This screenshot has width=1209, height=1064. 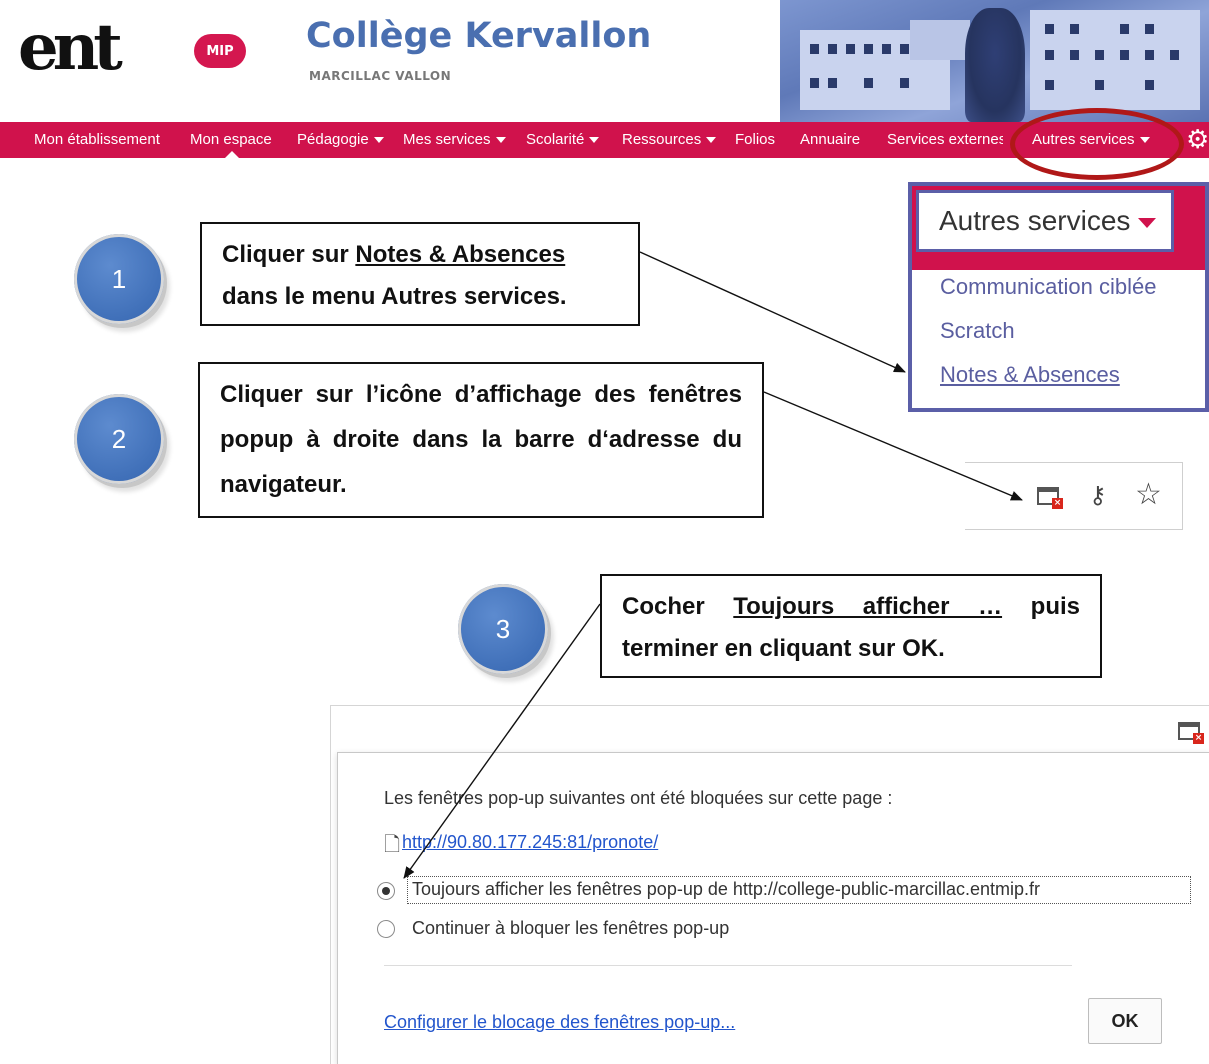 I want to click on page-icon: 🗋, so click(x=392, y=845).